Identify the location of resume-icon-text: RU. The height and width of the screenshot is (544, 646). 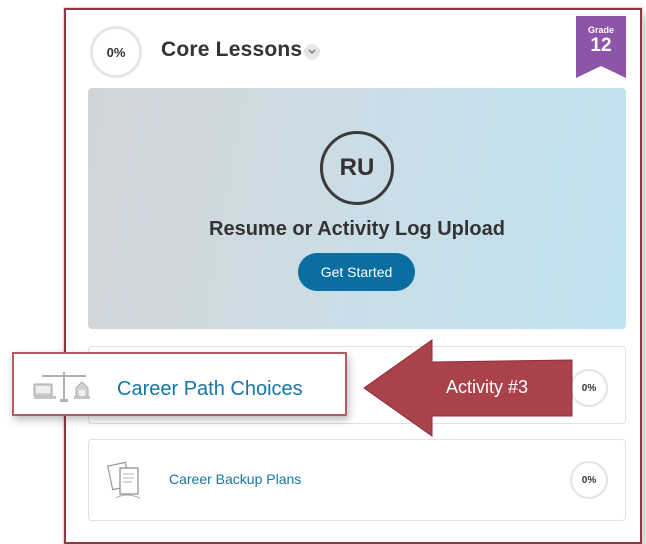
(357, 167).